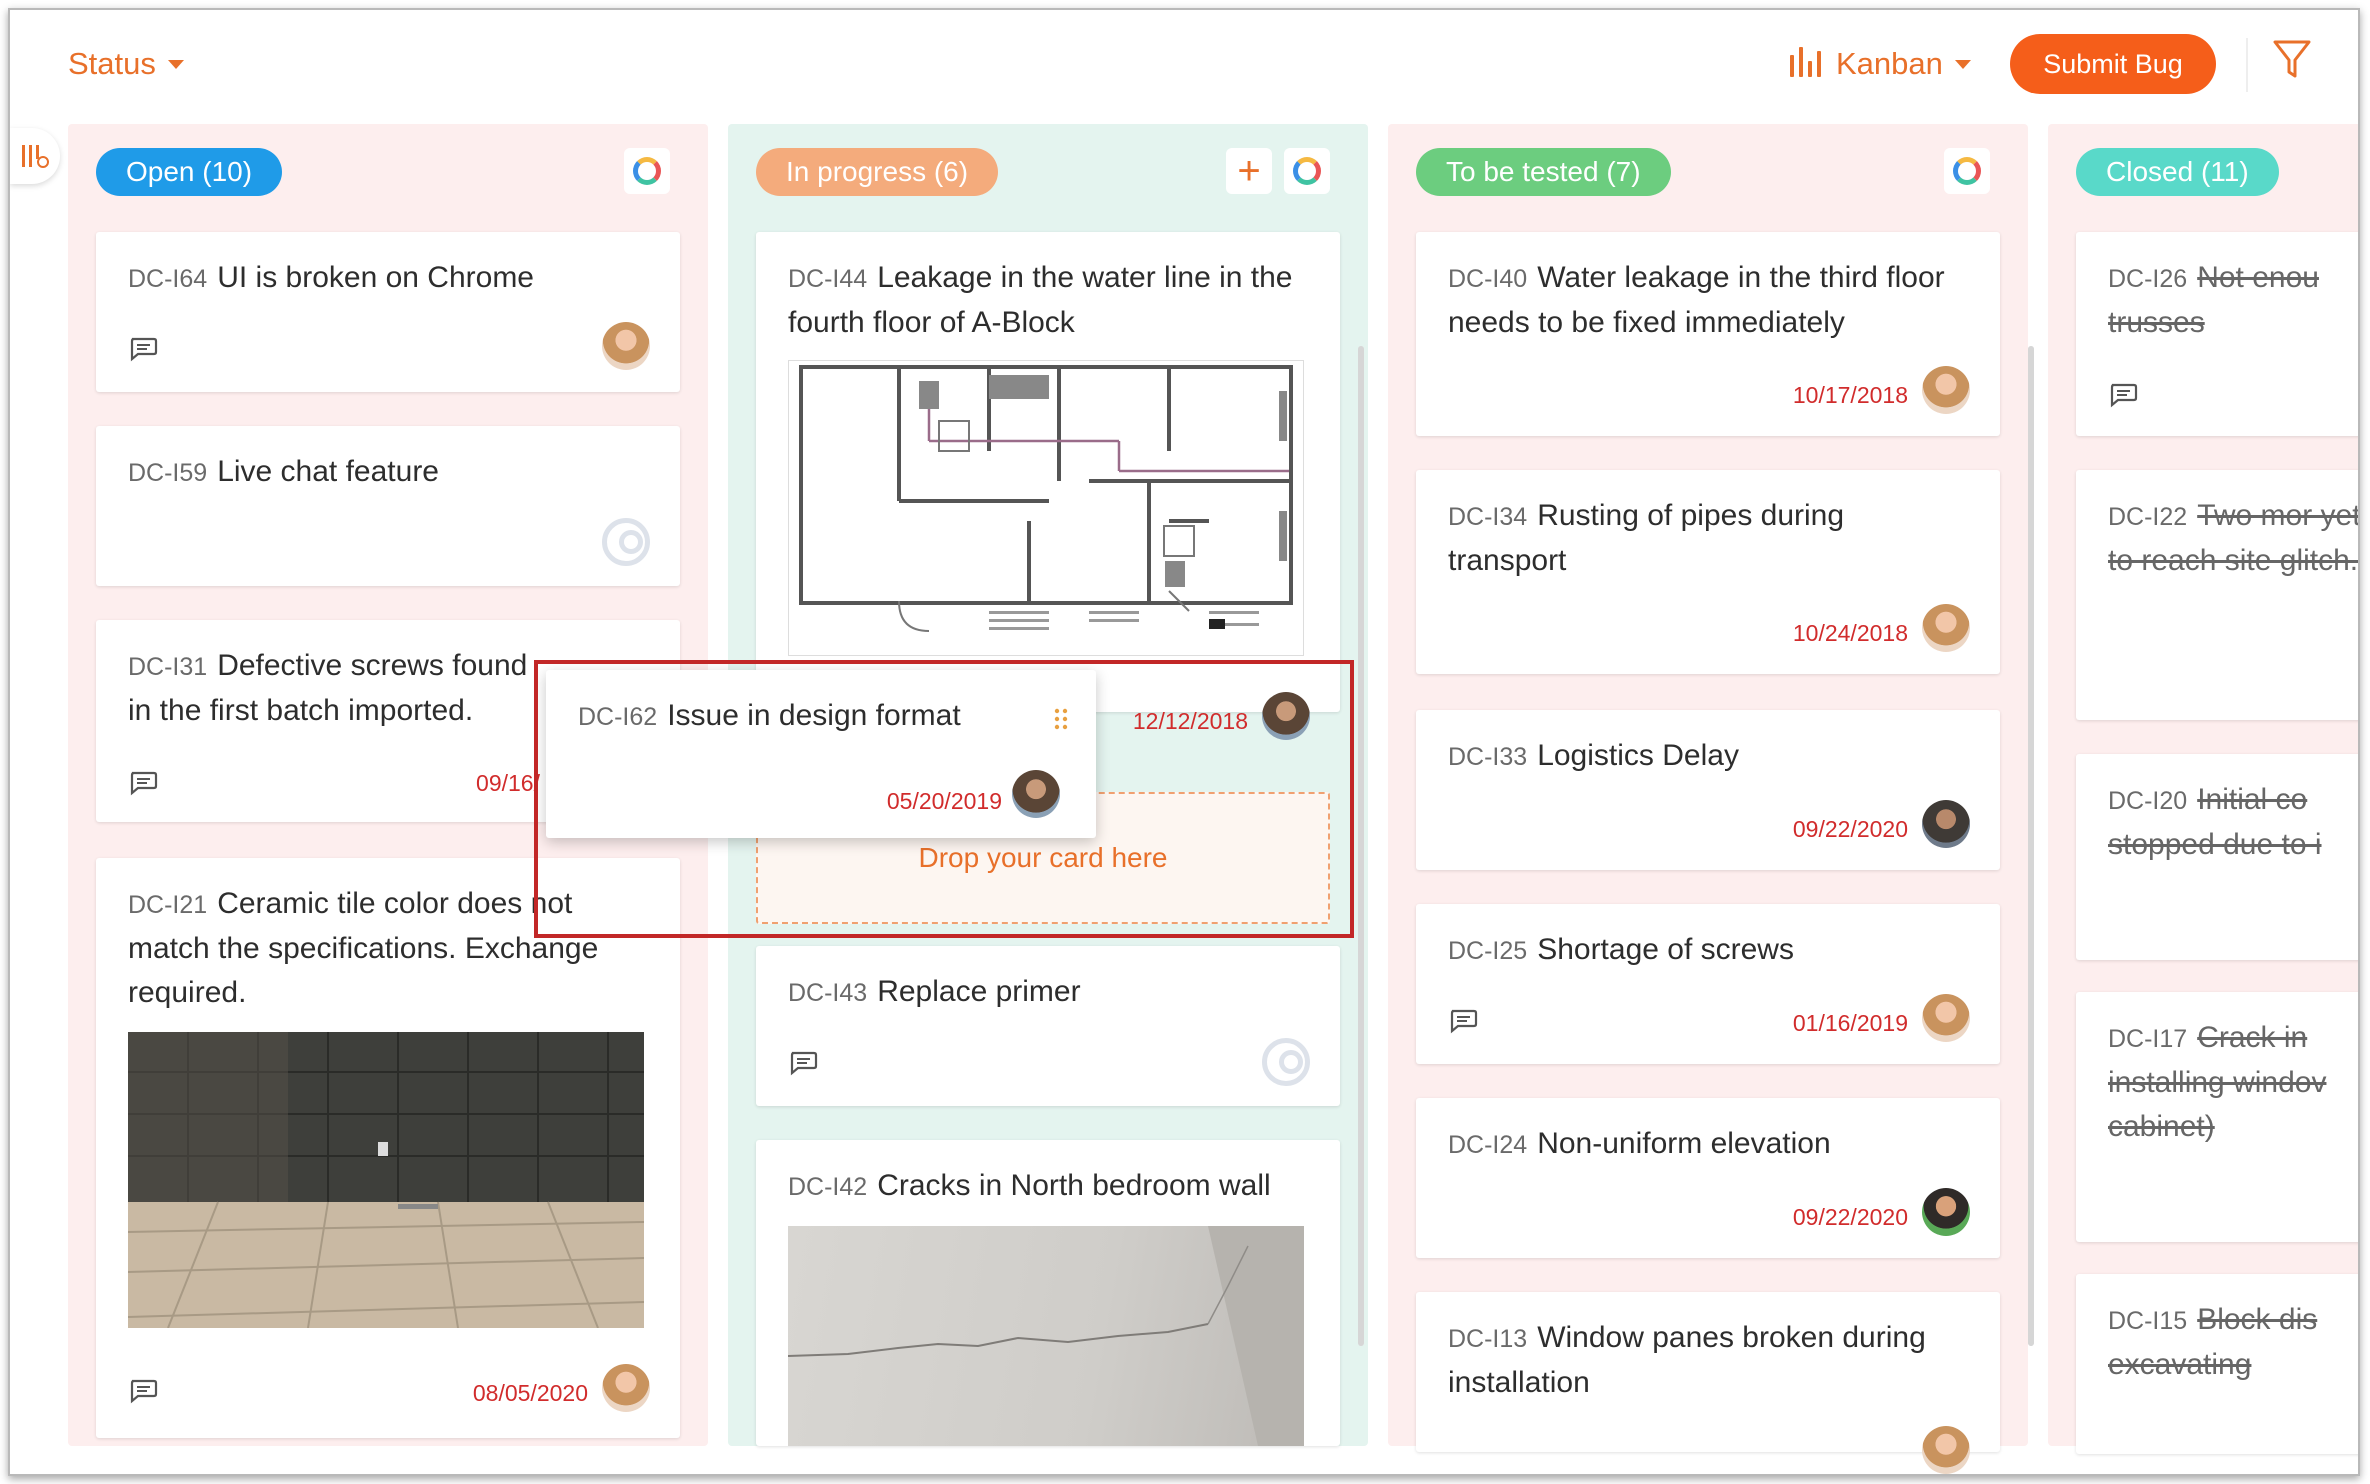  I want to click on due-date: 01/16/2019, so click(1850, 1023).